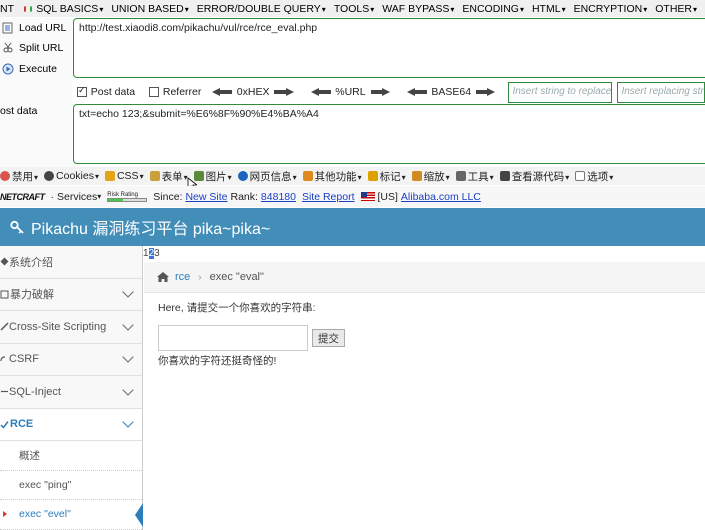  Describe the element at coordinates (386, 176) in the screenshot. I see `webdev-outline: 标记` at that location.